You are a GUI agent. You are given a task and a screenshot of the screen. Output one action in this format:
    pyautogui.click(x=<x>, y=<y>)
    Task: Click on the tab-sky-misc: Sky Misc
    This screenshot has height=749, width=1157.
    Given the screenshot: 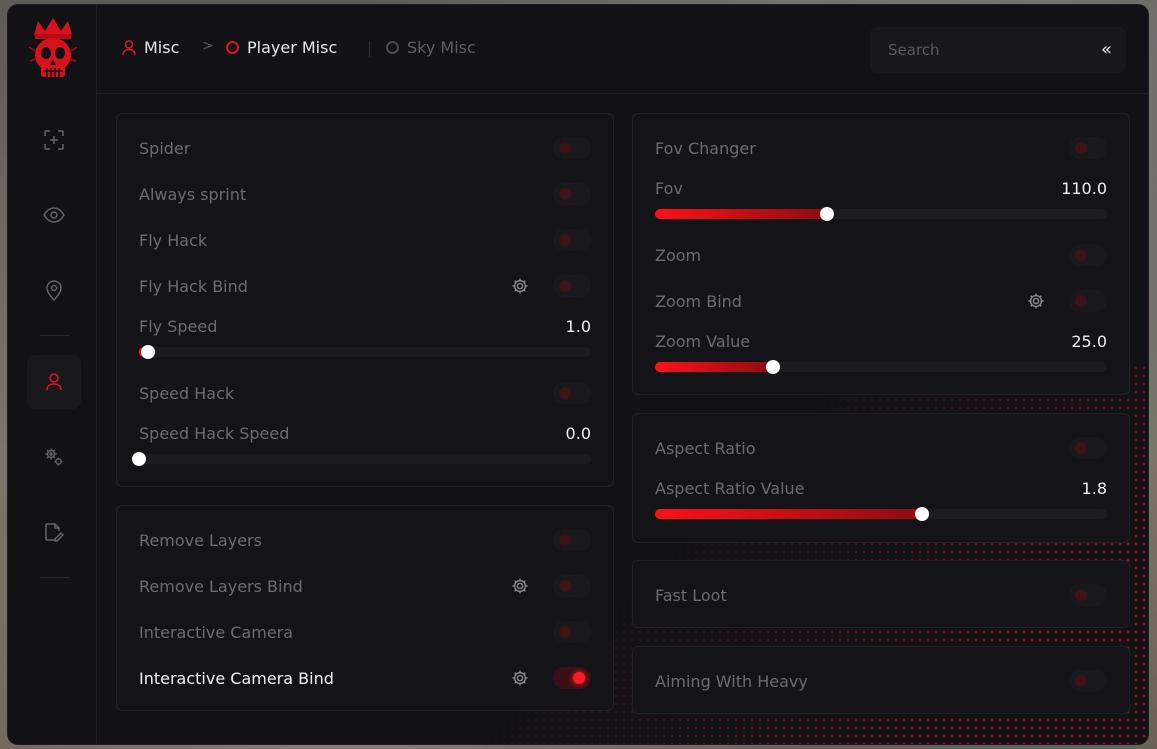 What is the action you would take?
    pyautogui.click(x=431, y=47)
    